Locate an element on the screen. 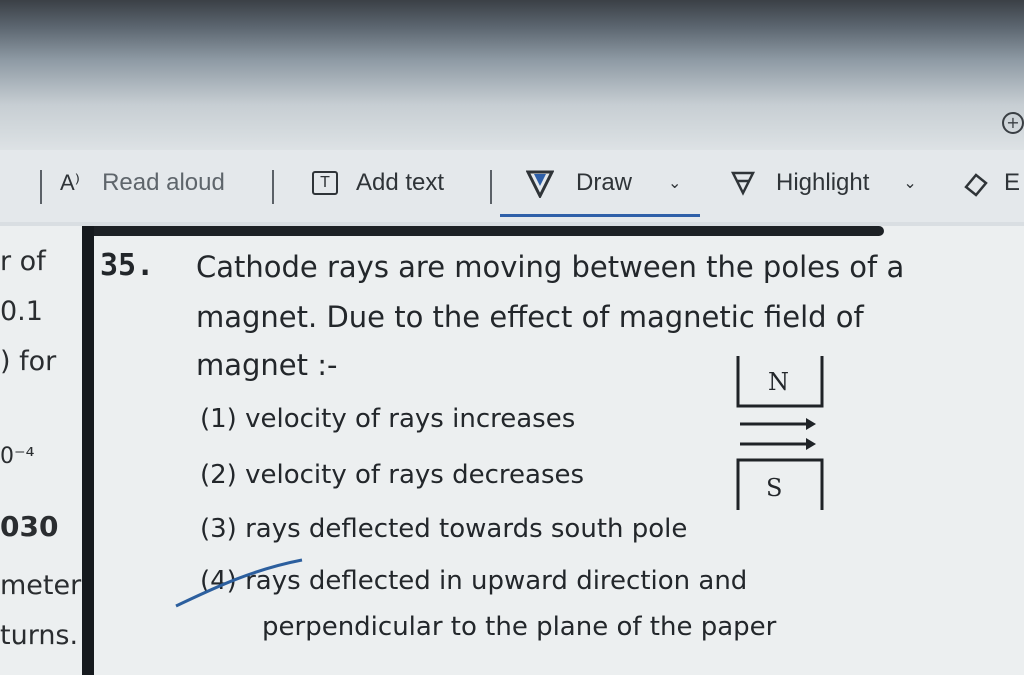  north-pole-label: N is located at coordinates (778, 382).